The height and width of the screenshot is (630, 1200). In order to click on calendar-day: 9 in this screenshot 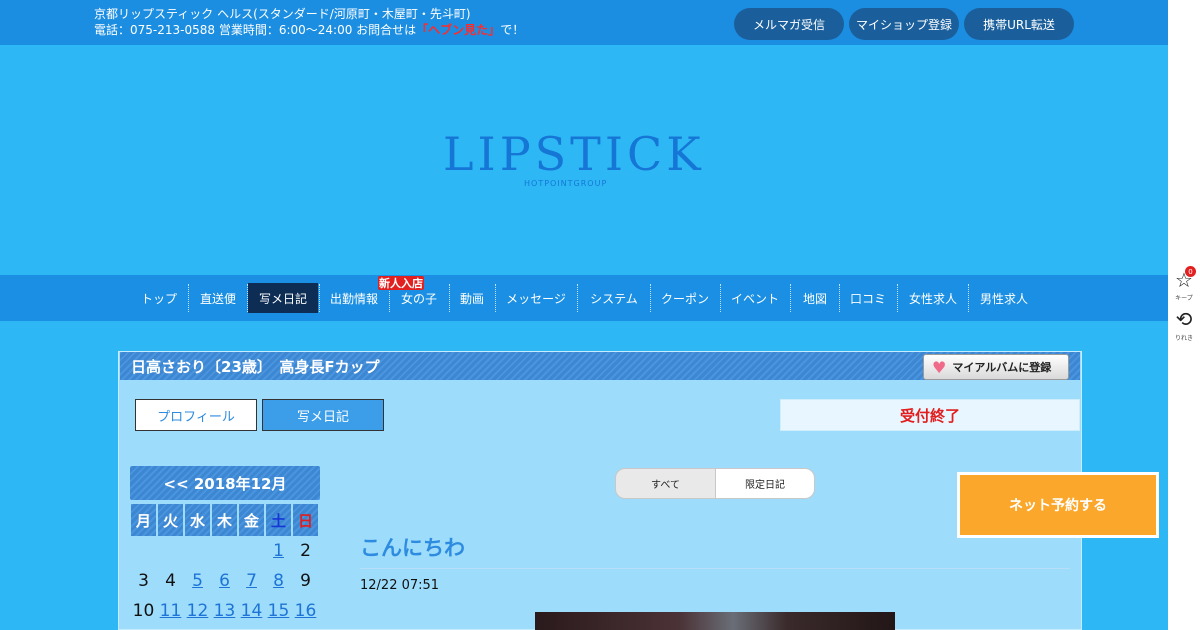, I will do `click(305, 581)`.